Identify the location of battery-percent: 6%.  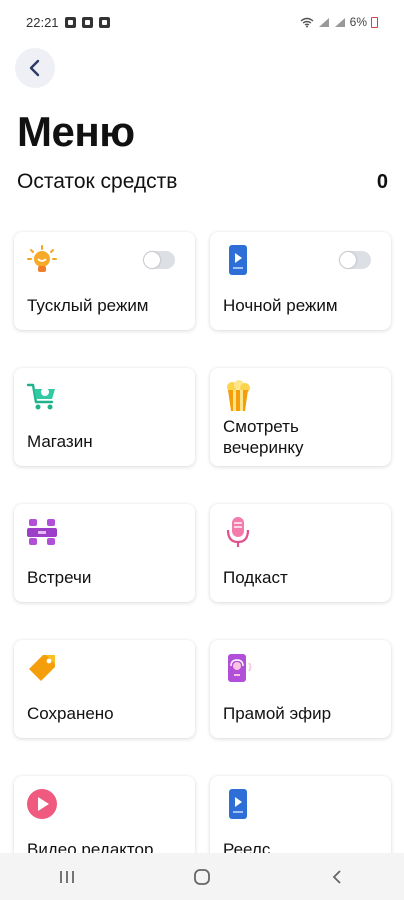
(358, 22).